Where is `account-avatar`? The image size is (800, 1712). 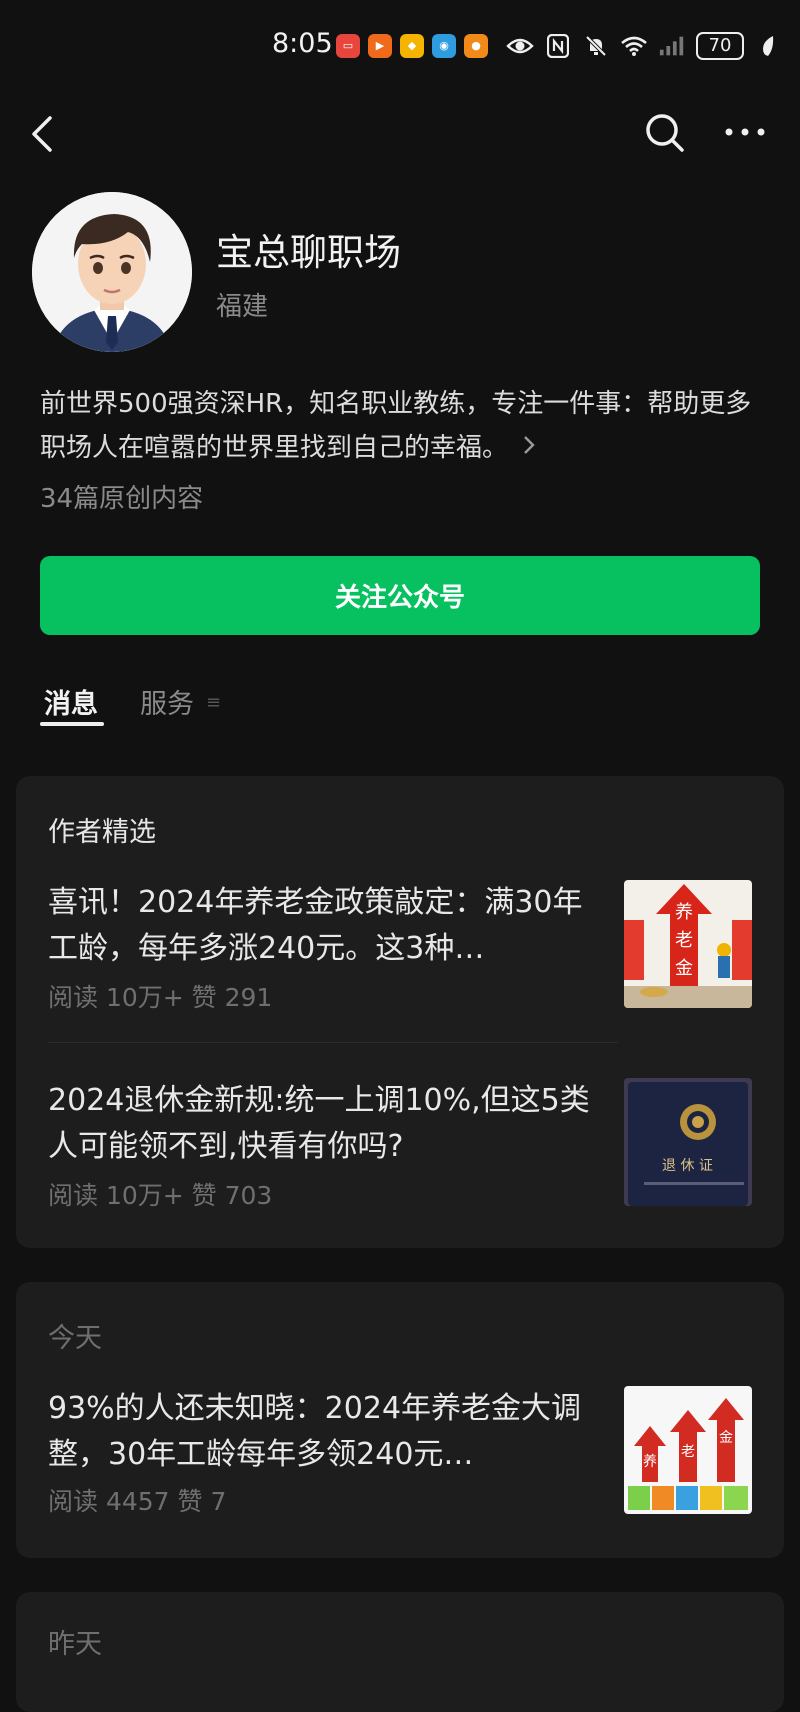 account-avatar is located at coordinates (112, 272).